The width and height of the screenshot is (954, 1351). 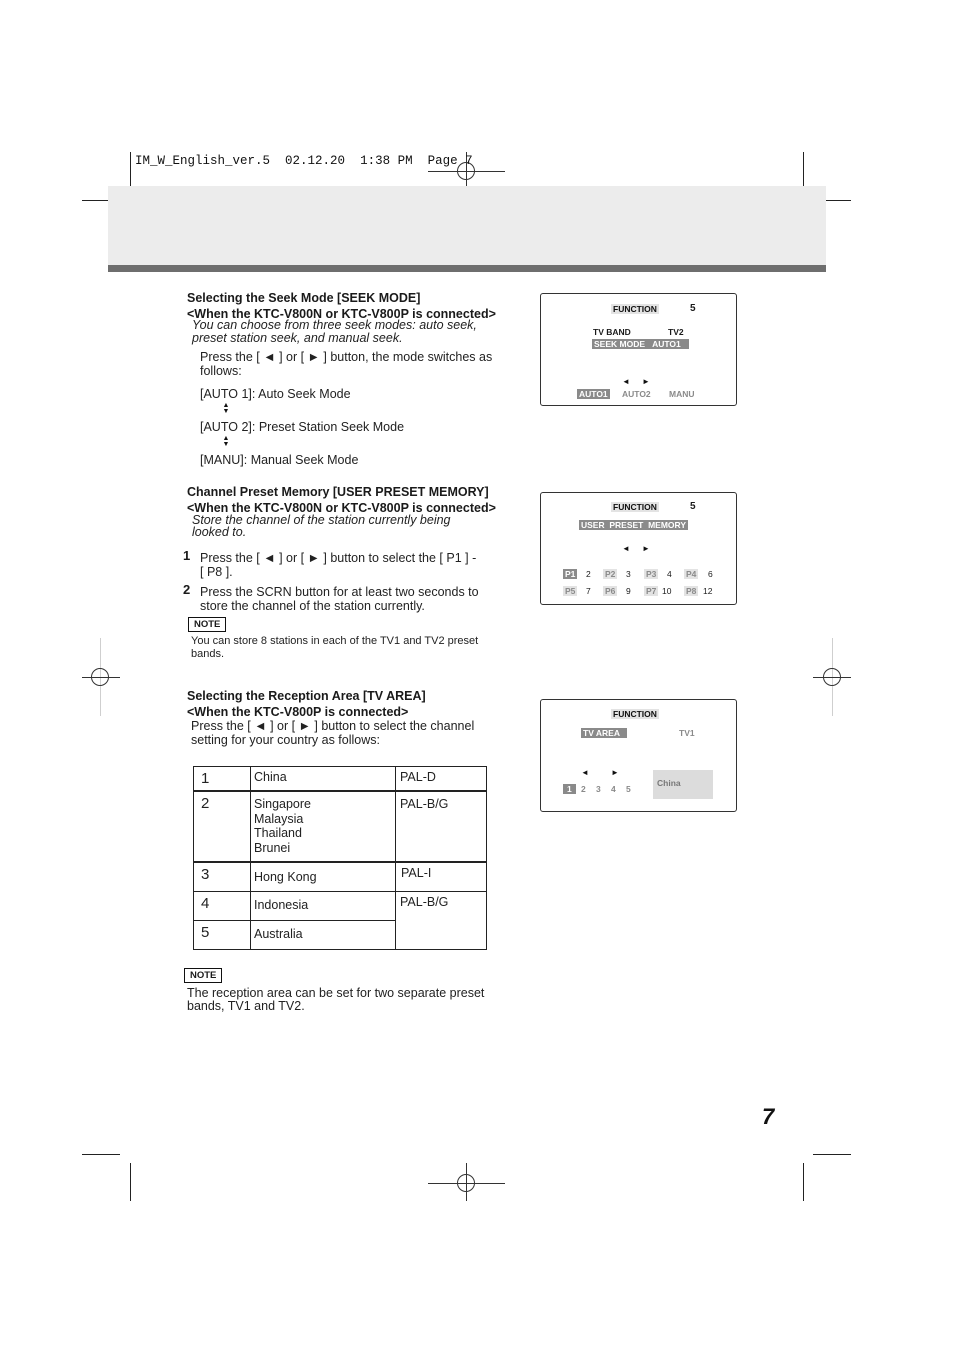 I want to click on preset-label: P7, so click(x=651, y=591).